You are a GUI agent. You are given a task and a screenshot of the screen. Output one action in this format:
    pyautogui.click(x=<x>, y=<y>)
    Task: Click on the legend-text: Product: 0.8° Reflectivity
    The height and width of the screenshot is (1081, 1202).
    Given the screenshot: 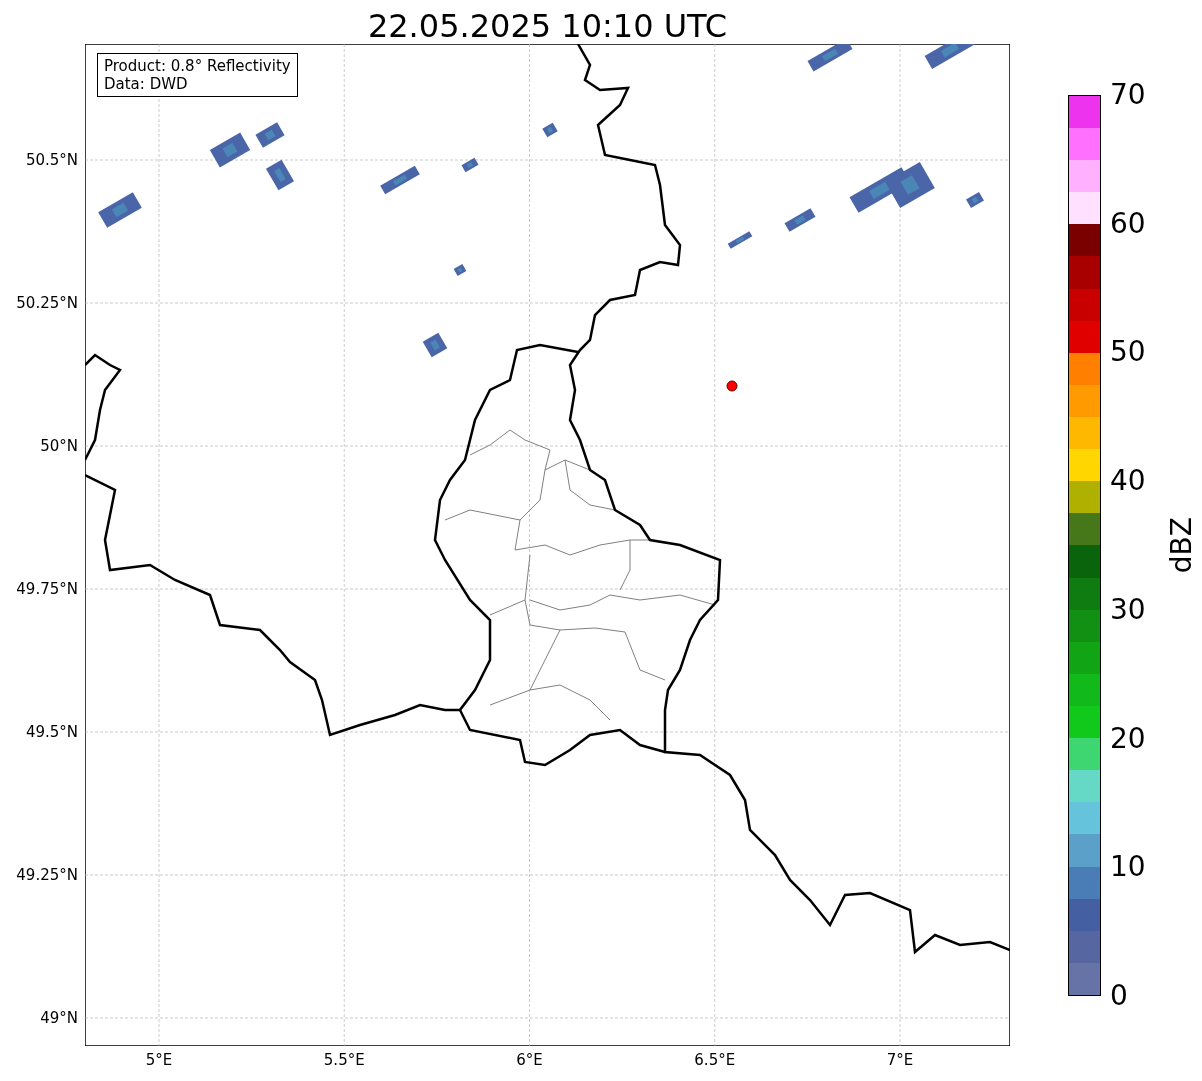 What is the action you would take?
    pyautogui.click(x=197, y=66)
    